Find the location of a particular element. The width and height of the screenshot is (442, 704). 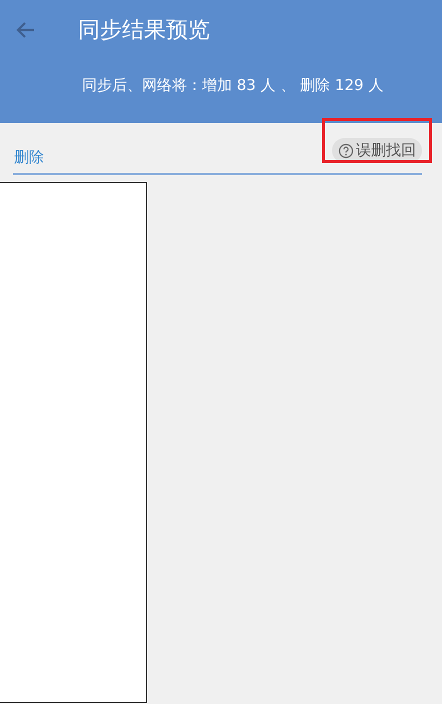

sync-summary: 同步后、网络将：增加 83 人 、 删除 129 人 is located at coordinates (233, 85).